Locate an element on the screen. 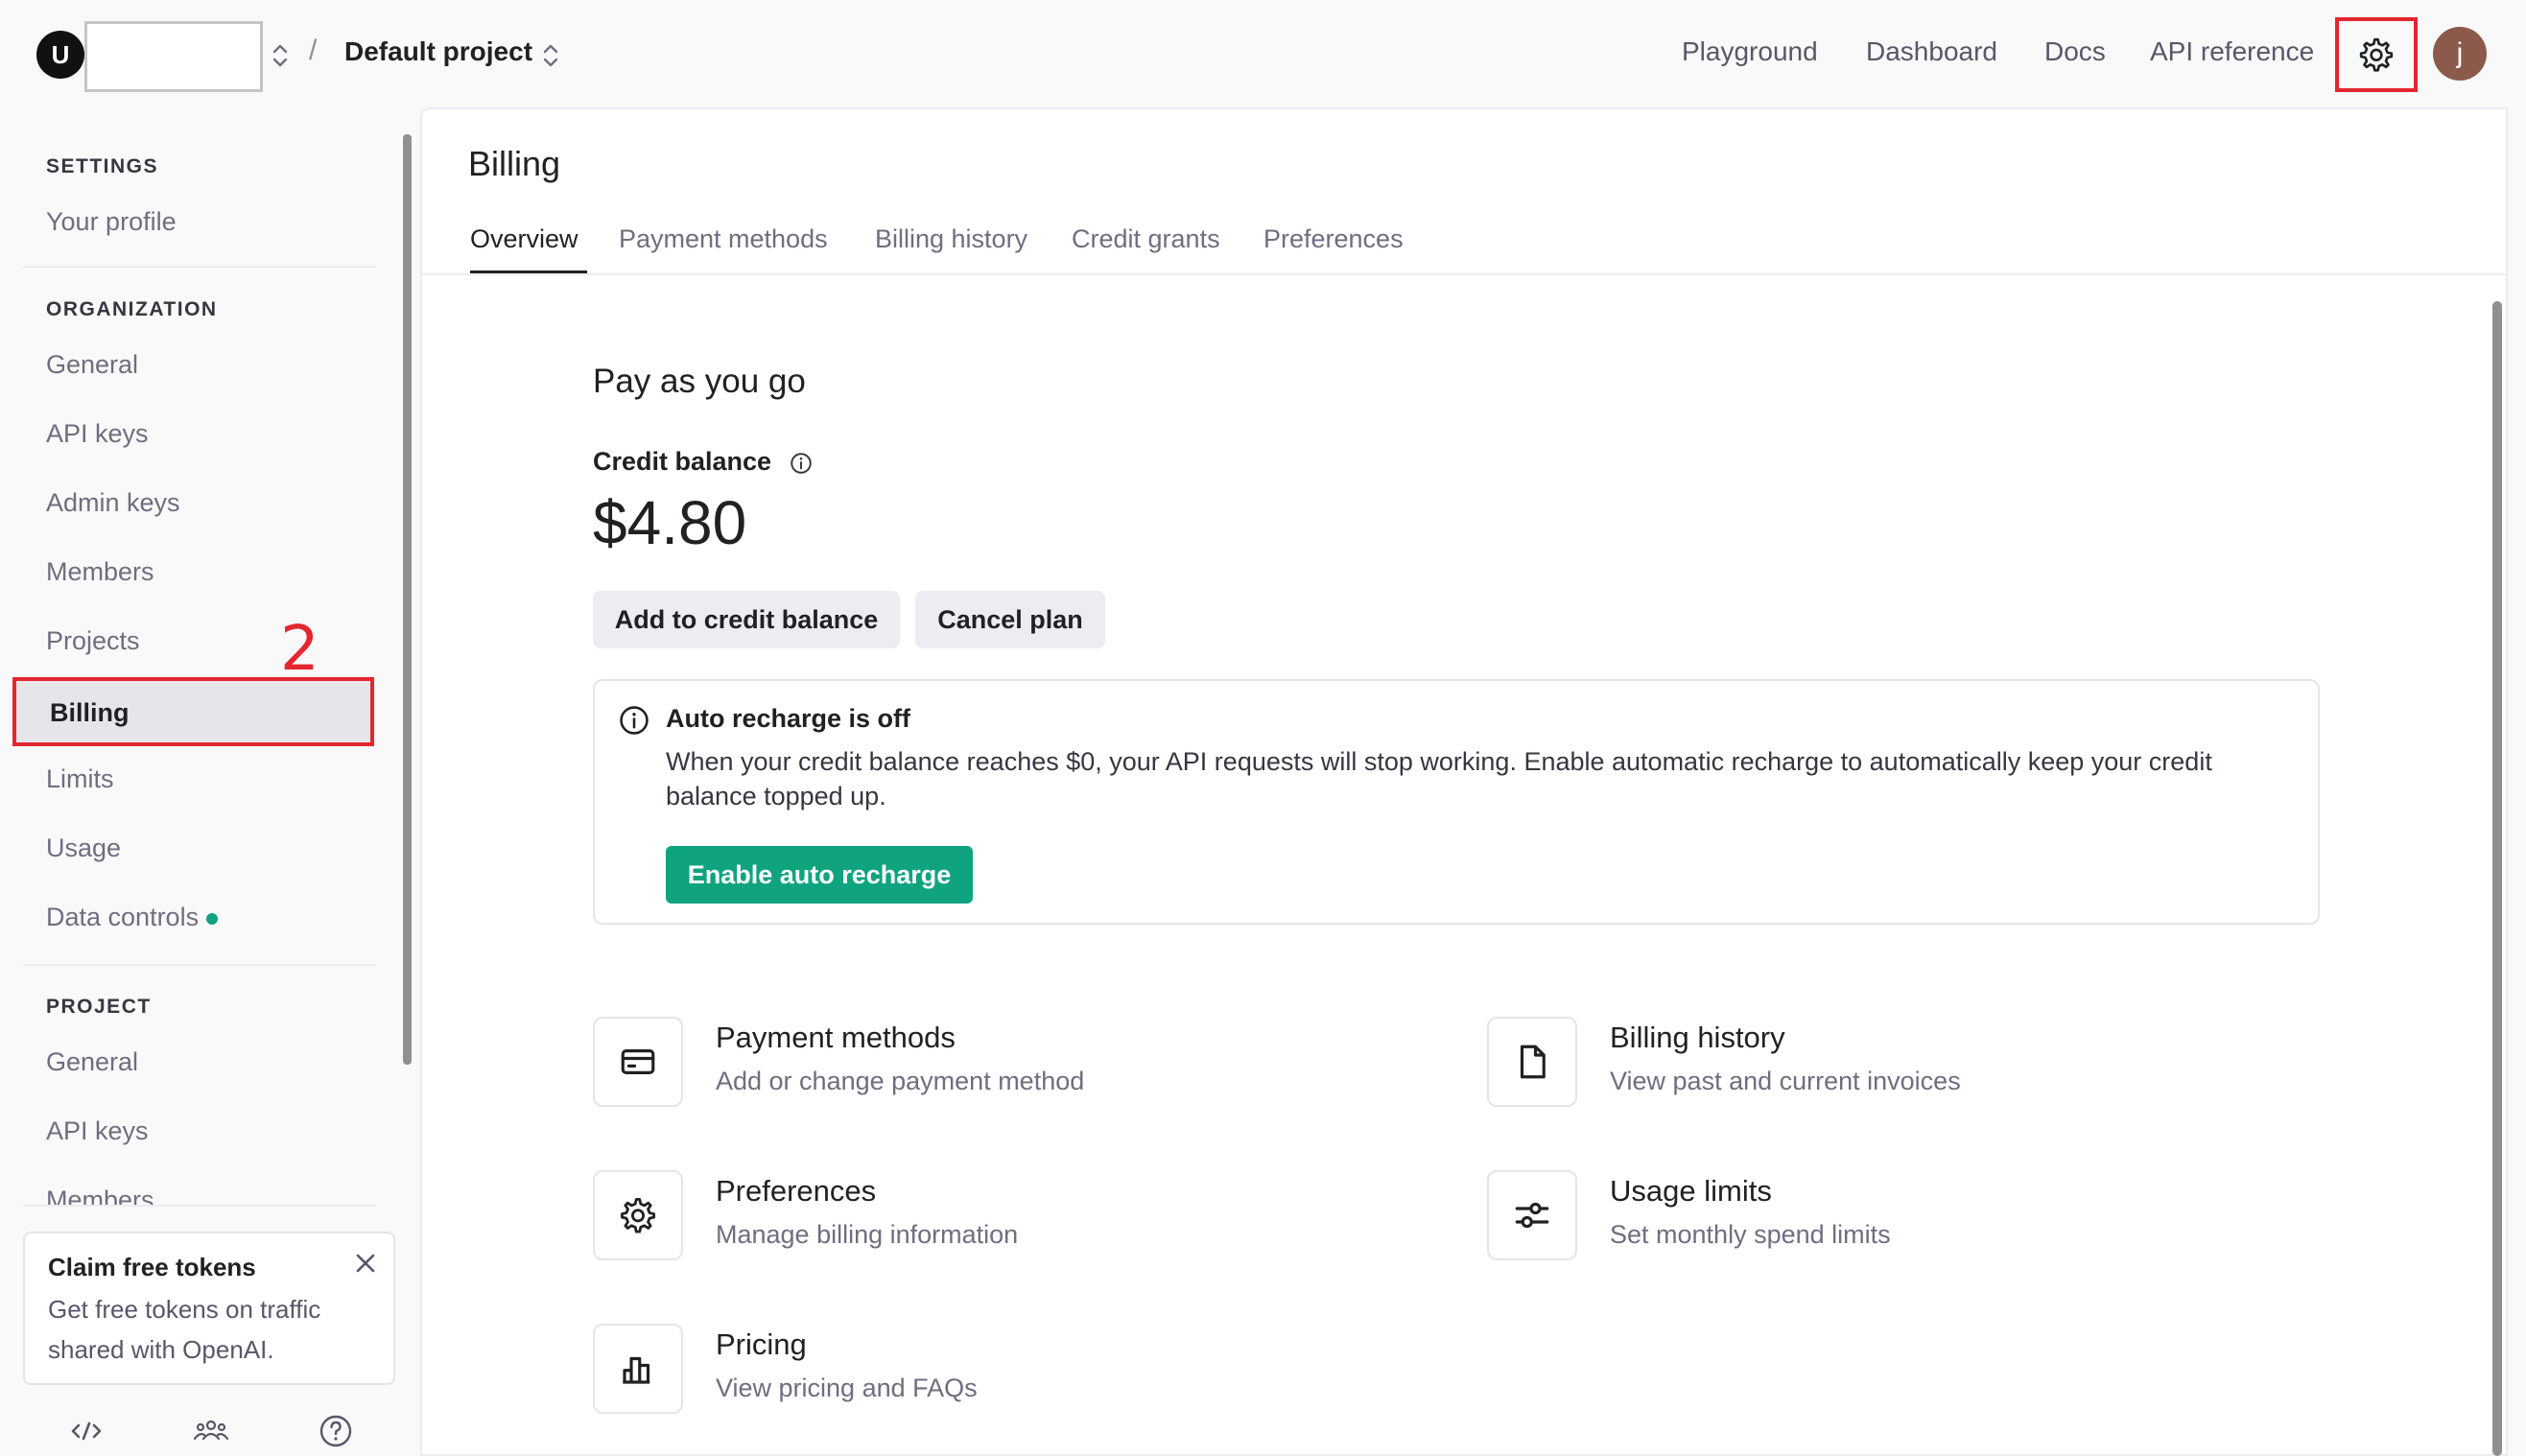 Image resolution: width=2526 pixels, height=1456 pixels. link-subtitle: View past and current invoices is located at coordinates (1785, 1081).